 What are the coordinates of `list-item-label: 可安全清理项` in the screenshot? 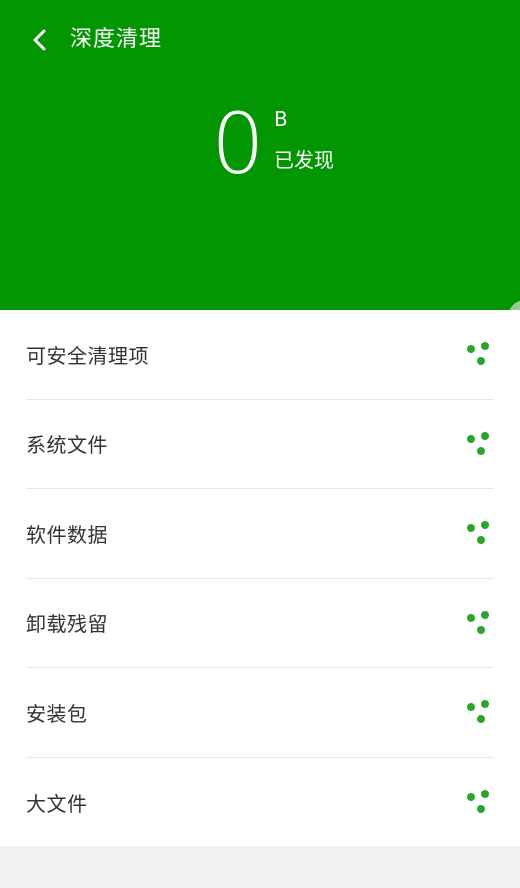 It's located at (87, 355).